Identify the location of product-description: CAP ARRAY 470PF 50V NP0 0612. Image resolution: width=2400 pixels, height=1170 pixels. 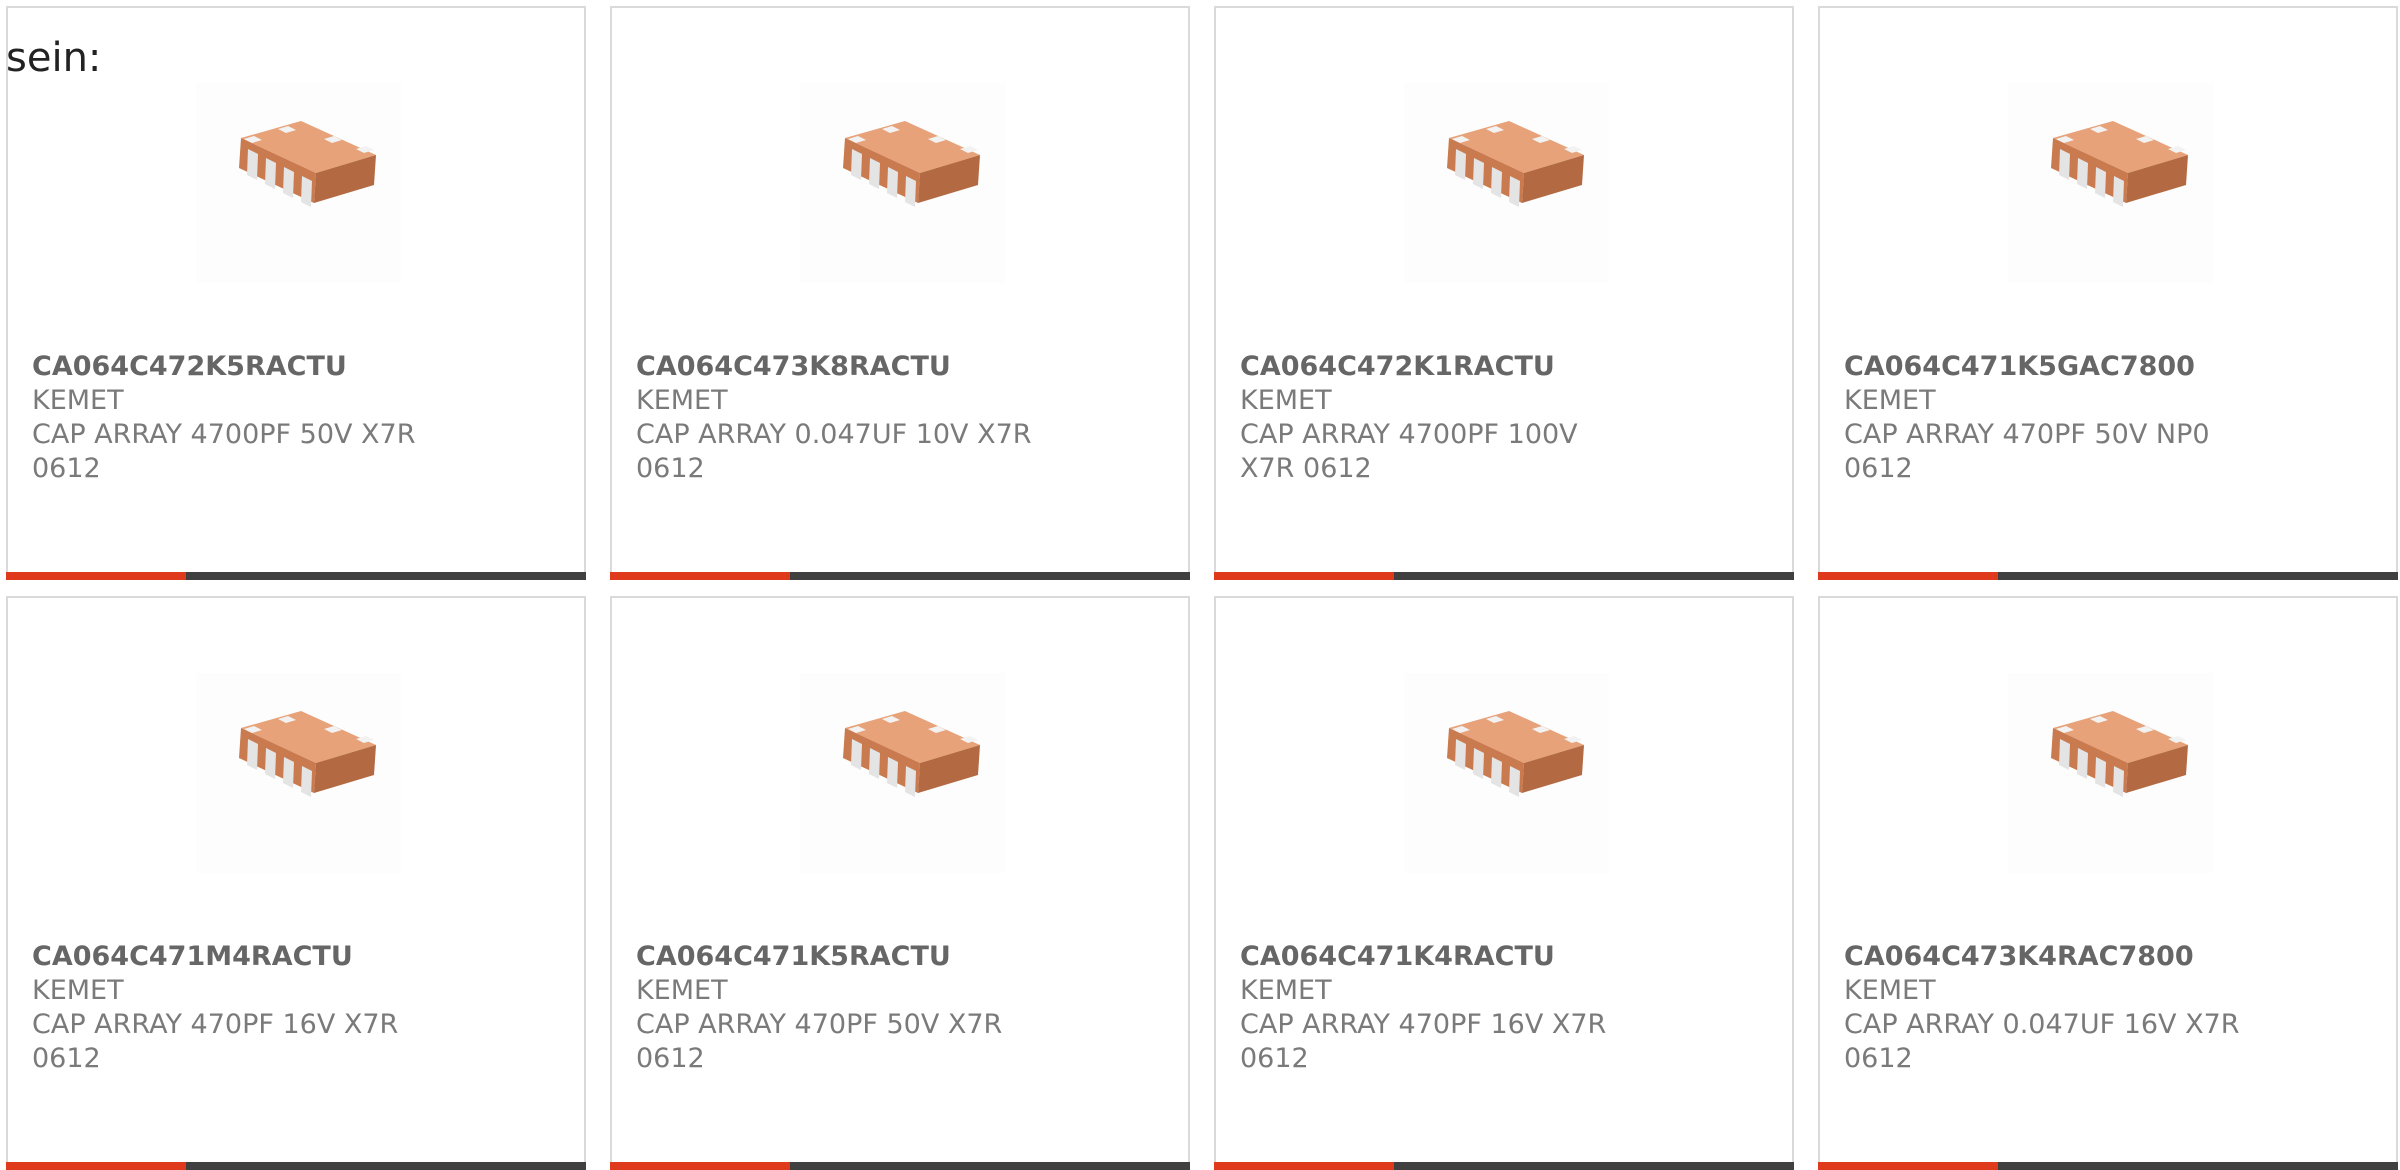
(2027, 451).